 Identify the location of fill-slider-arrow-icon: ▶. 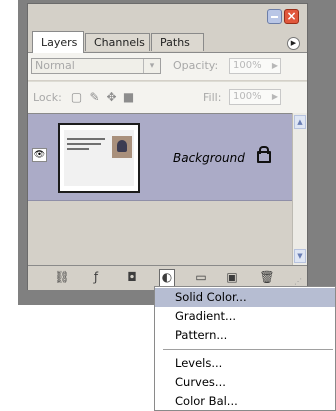
(275, 97).